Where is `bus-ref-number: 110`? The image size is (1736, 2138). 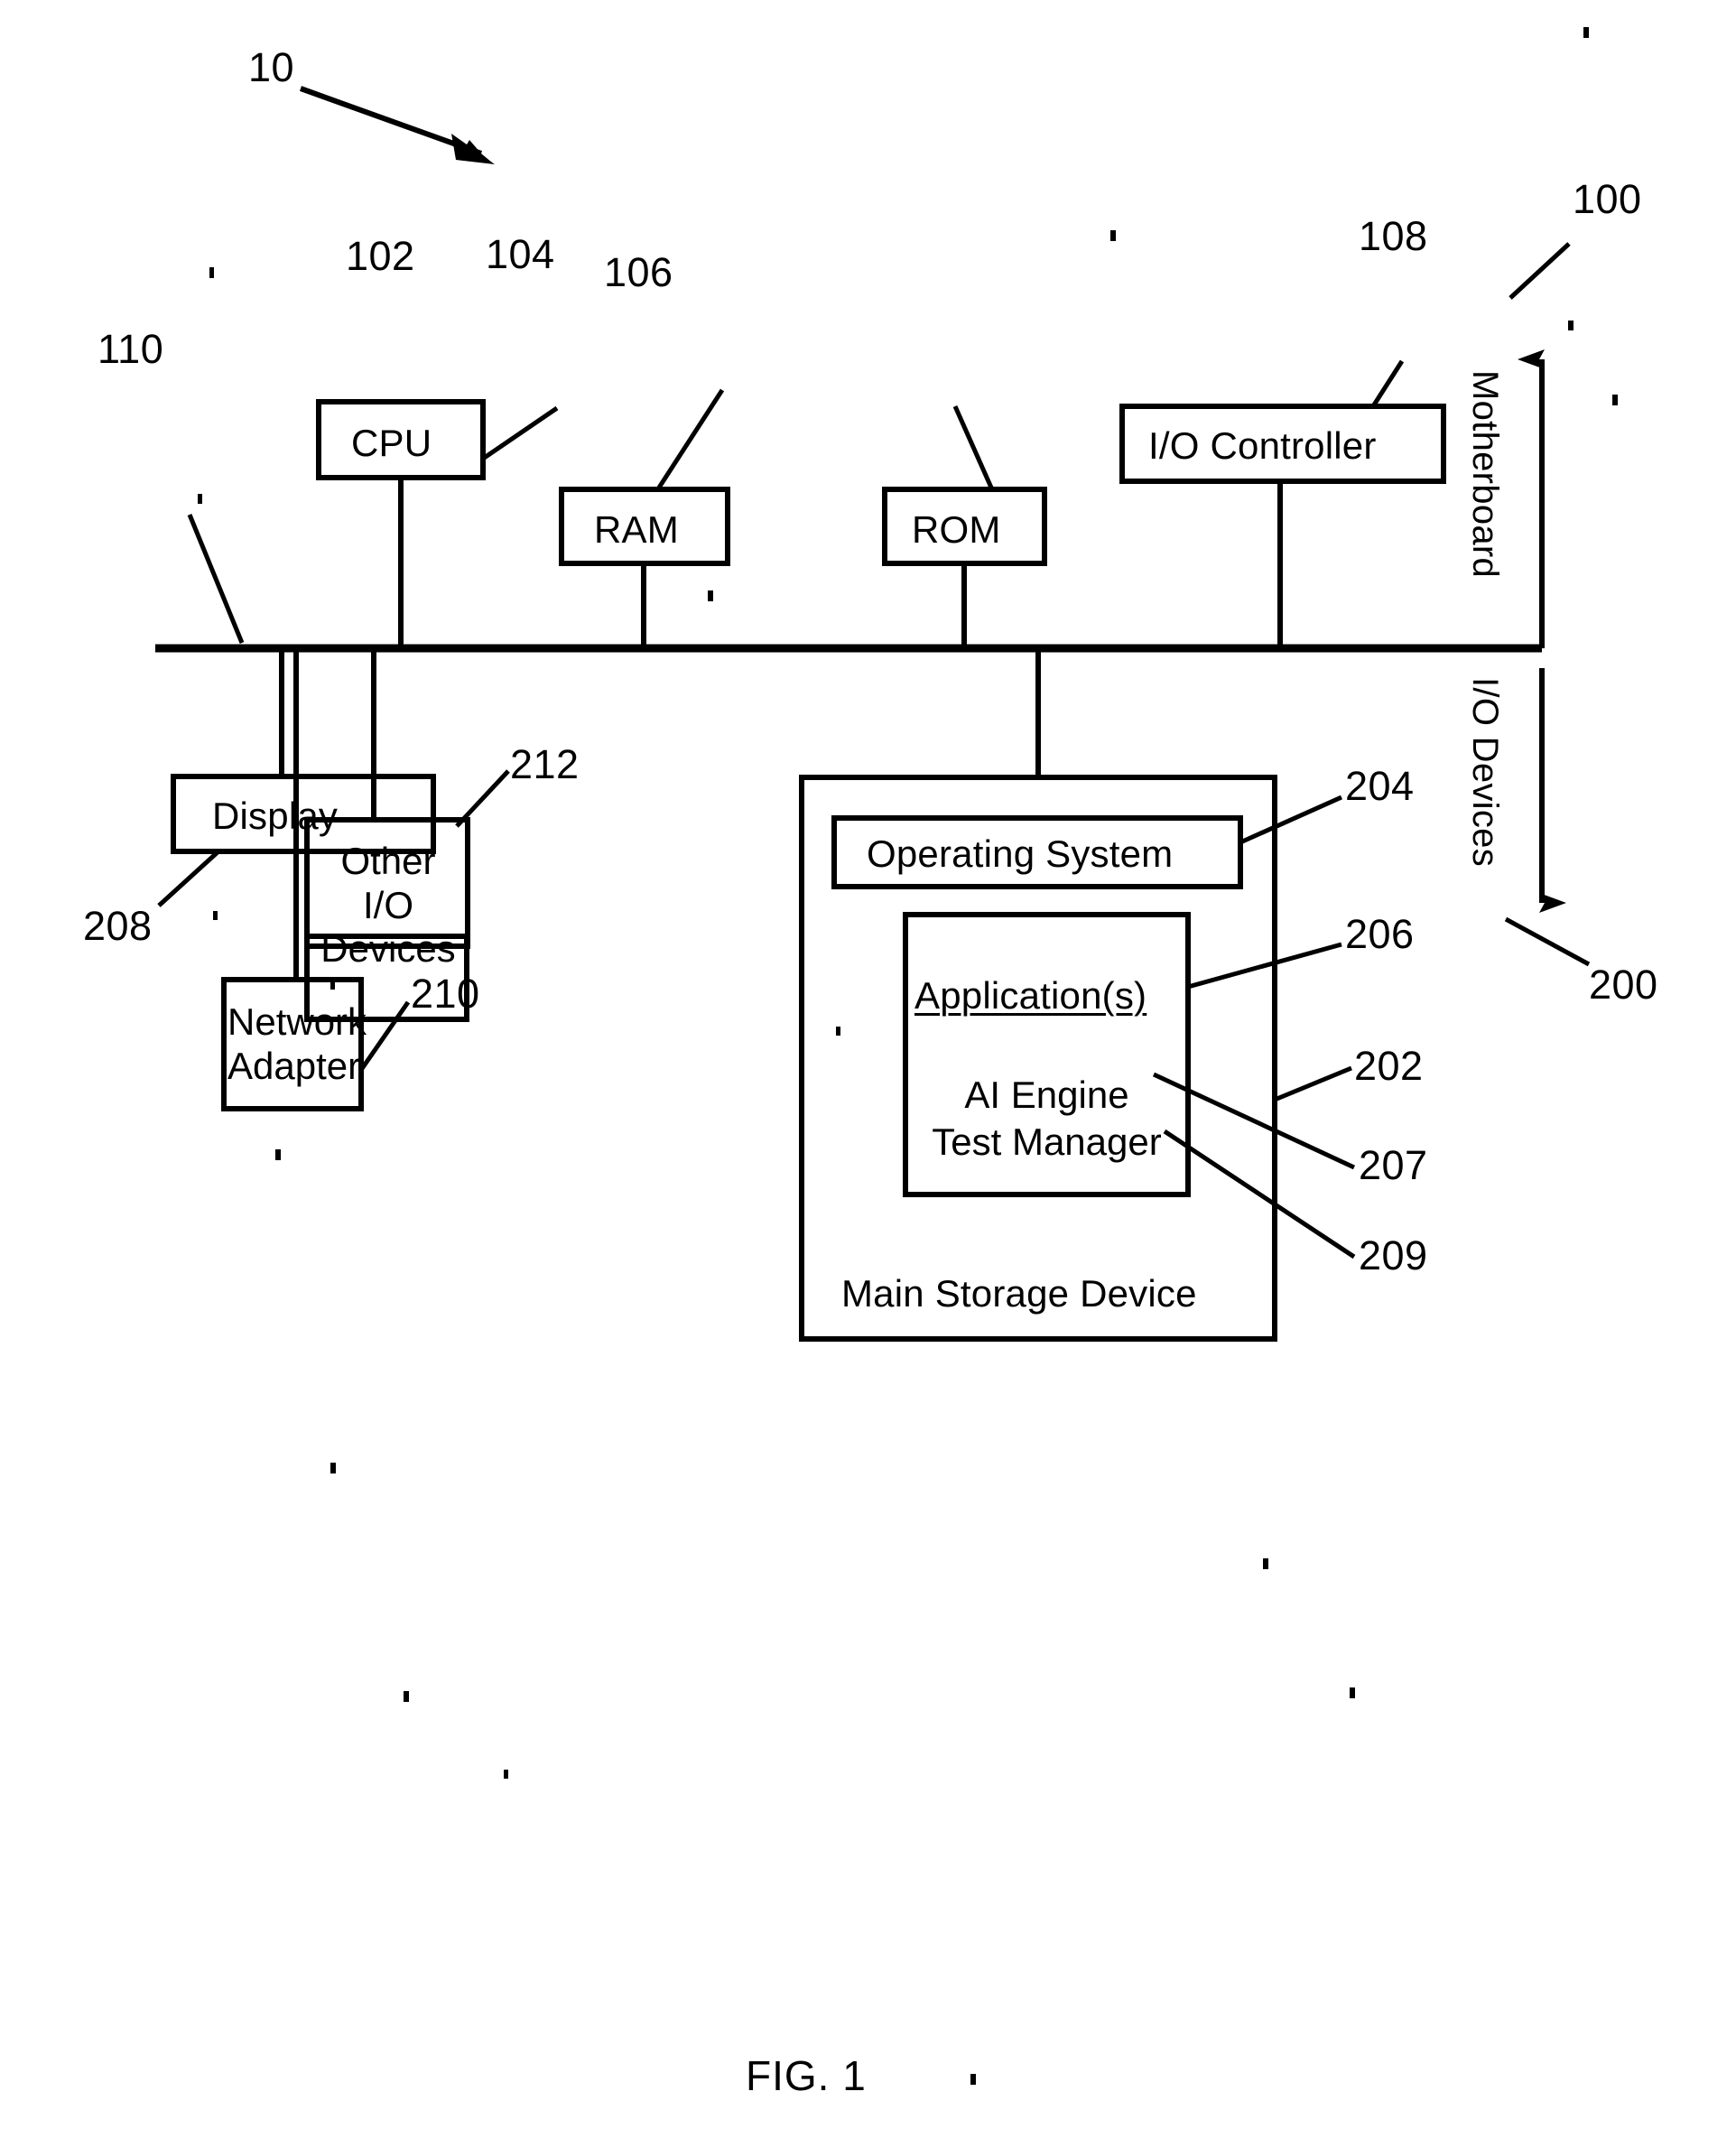 bus-ref-number: 110 is located at coordinates (130, 349).